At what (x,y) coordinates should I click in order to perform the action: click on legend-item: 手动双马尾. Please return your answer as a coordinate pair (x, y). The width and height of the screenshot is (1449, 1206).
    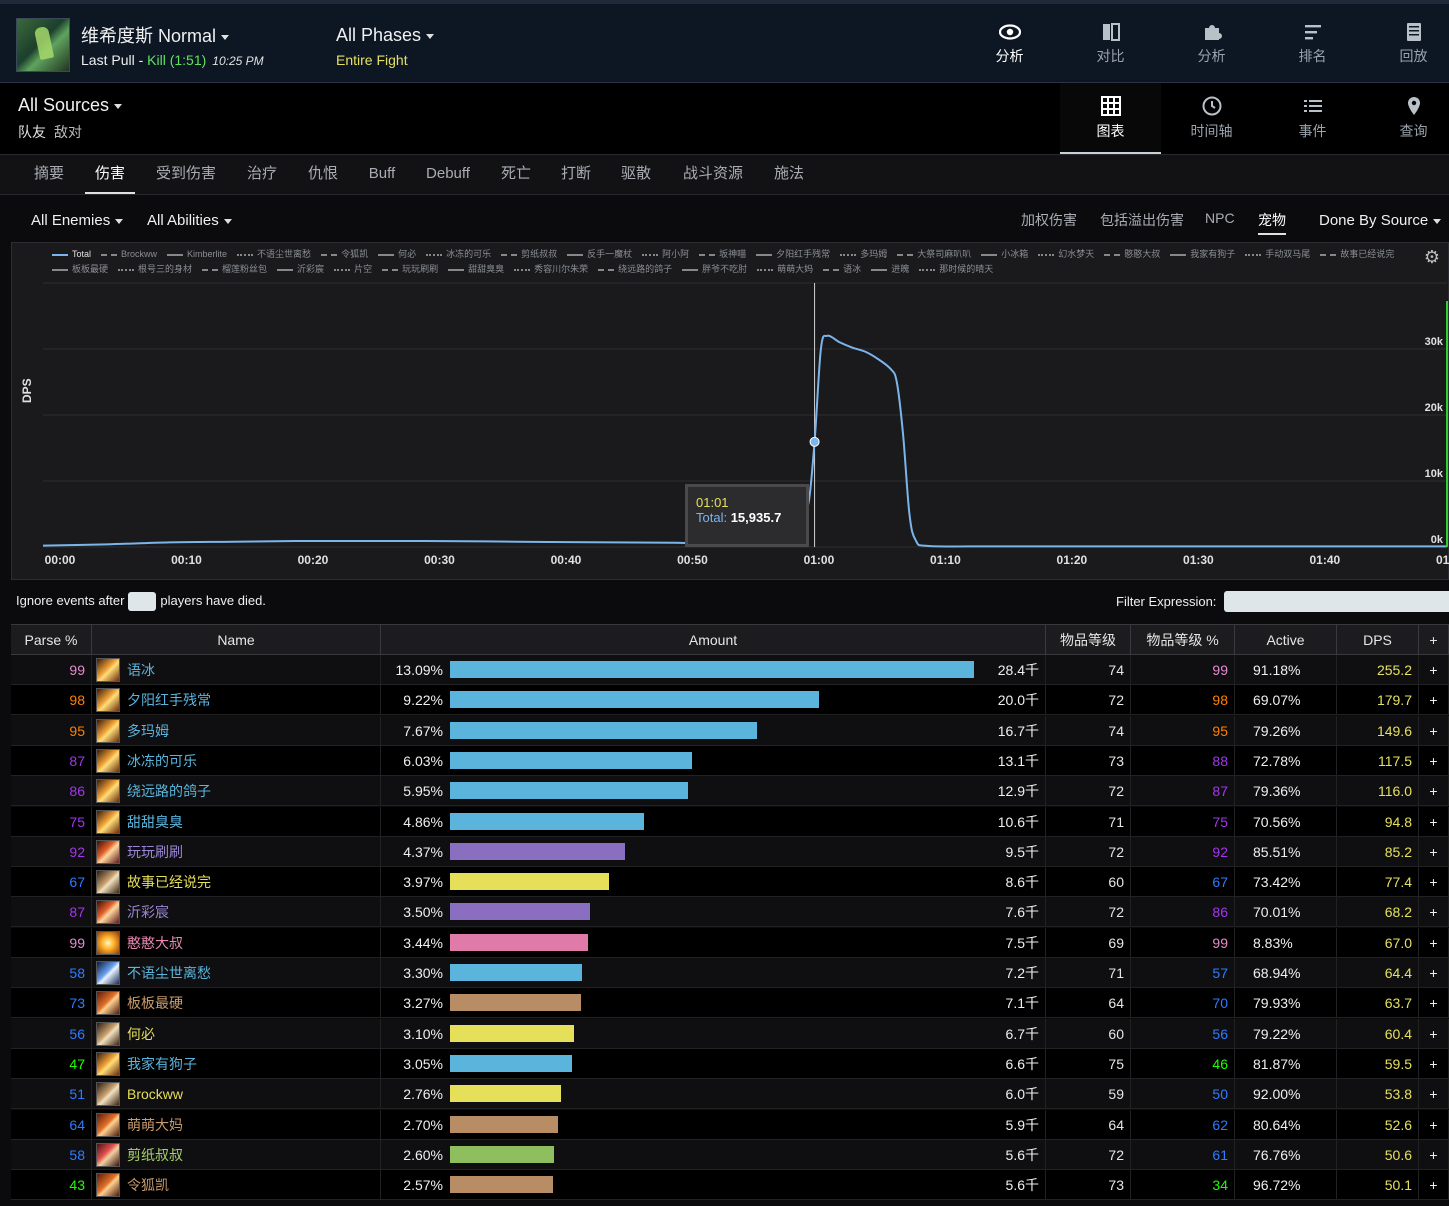
    Looking at the image, I should click on (1277, 254).